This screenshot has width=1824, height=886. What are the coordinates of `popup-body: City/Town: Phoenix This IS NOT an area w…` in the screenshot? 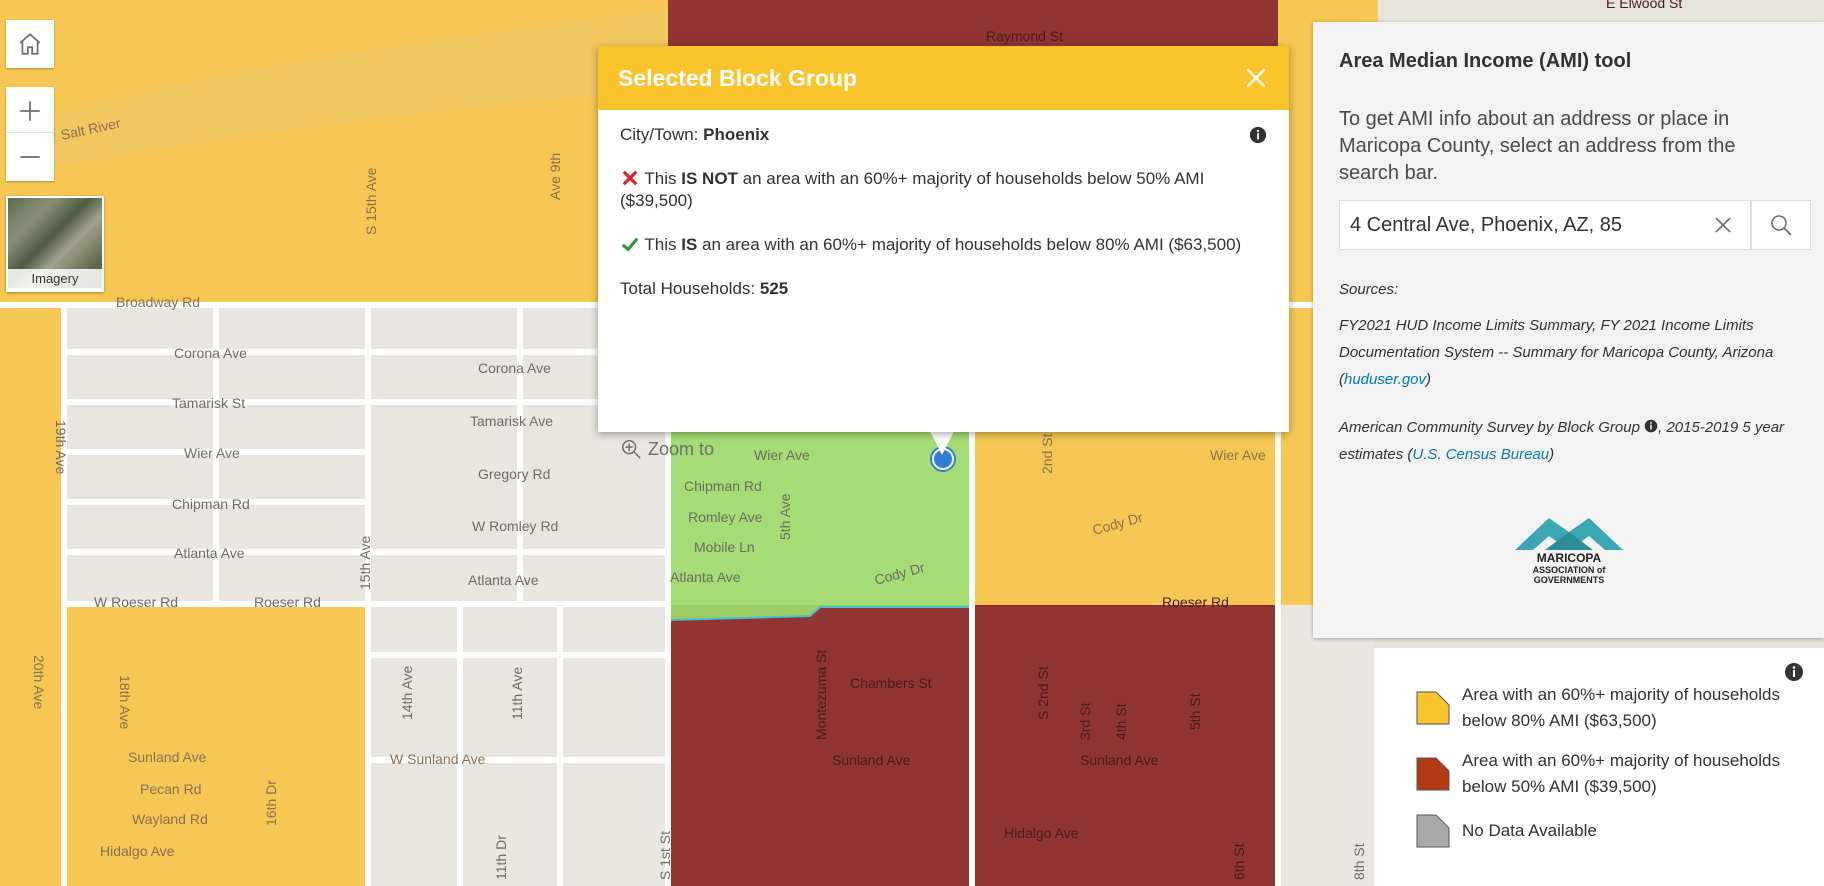 It's located at (943, 284).